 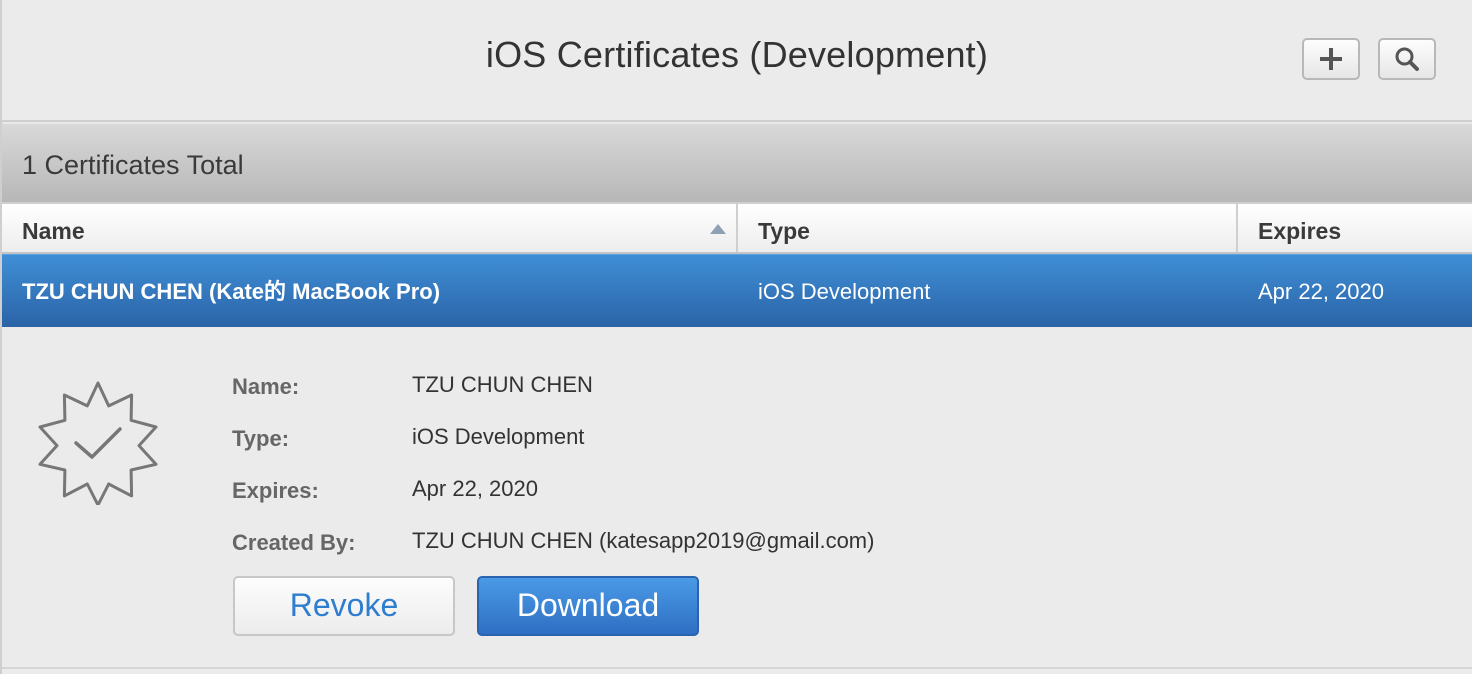 I want to click on download-button: Download, so click(x=588, y=606).